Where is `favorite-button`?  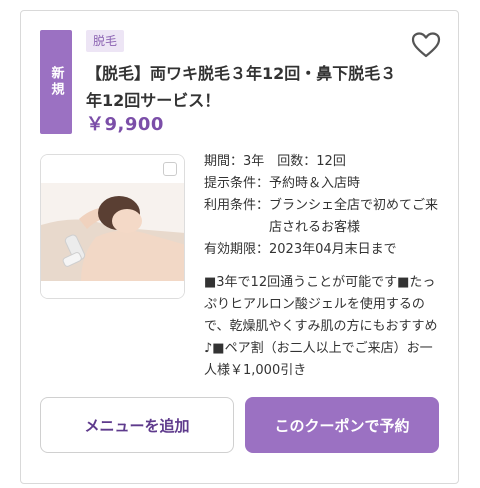 favorite-button is located at coordinates (426, 45).